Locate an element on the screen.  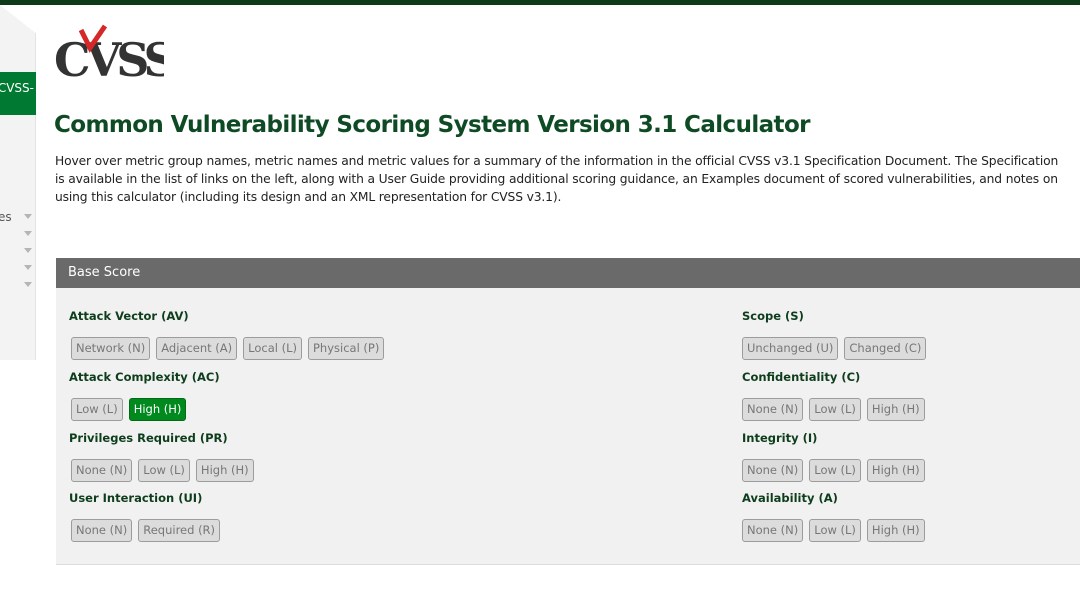
confidentiality-options: None (N) Low (L) High (H) is located at coordinates (833, 409).